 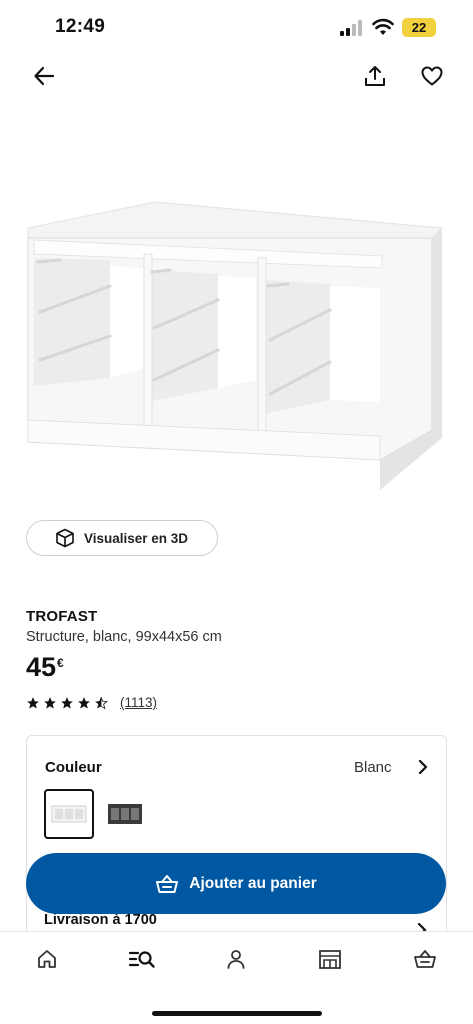 What do you see at coordinates (253, 883) in the screenshot?
I see `add-to-cart-label: Ajouter au panier` at bounding box center [253, 883].